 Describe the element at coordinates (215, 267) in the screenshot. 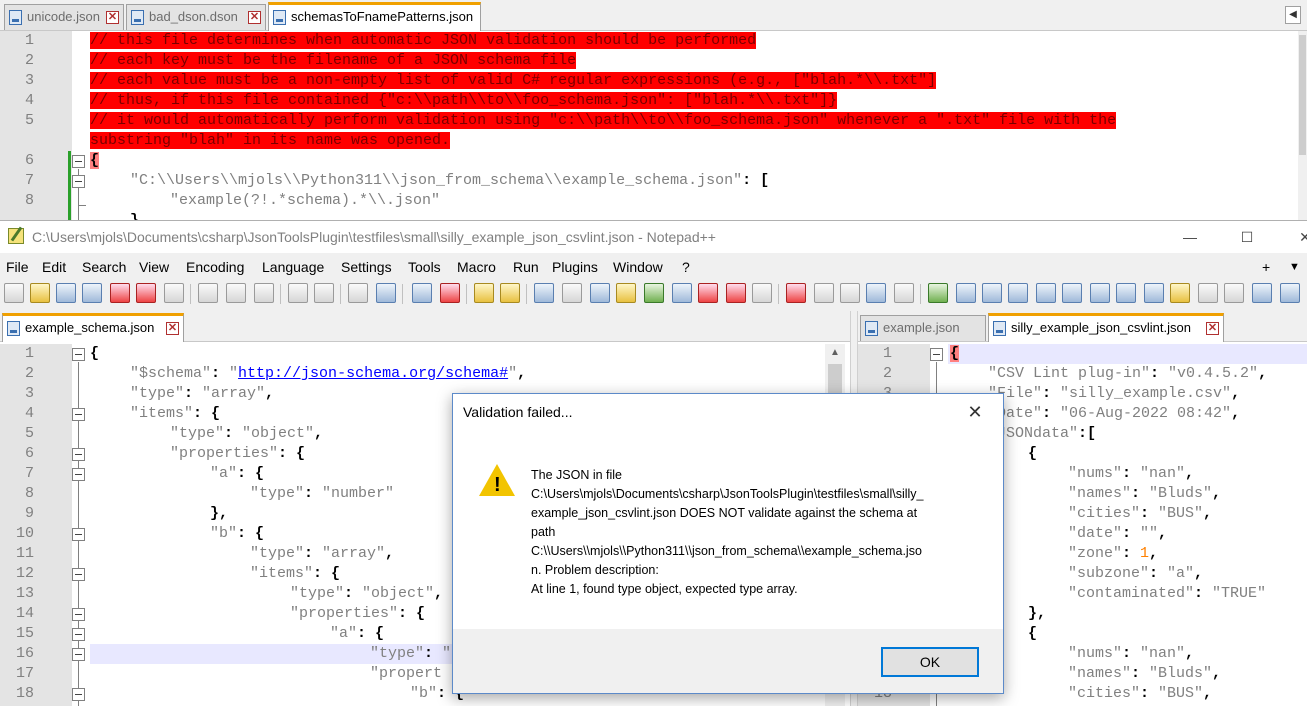

I see `menu-encoding: Encoding` at that location.